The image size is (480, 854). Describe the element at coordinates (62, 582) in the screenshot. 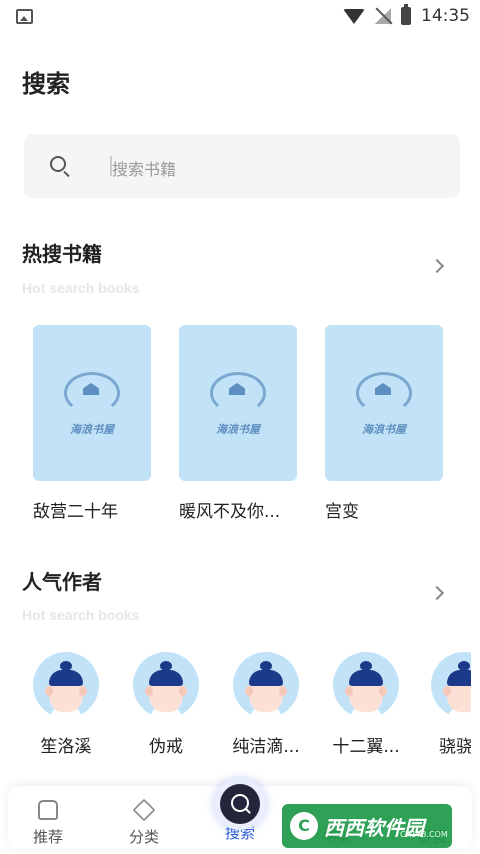

I see `popular-authors-title: 人气作者` at that location.